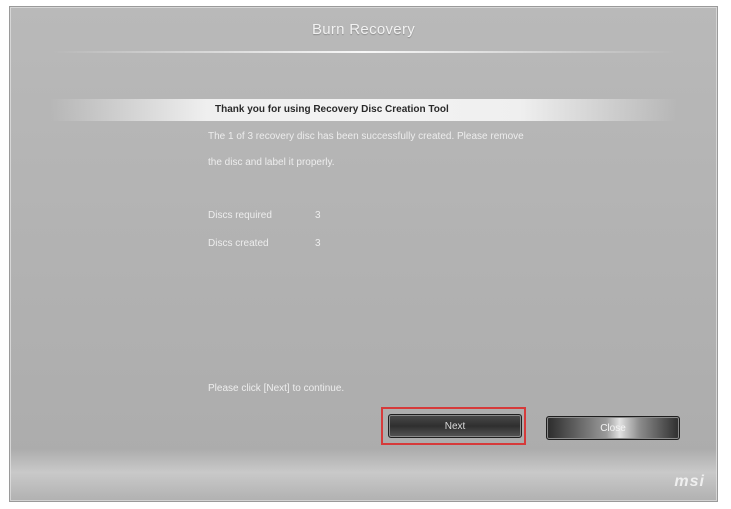 Image resolution: width=731 pixels, height=509 pixels. What do you see at coordinates (238, 243) in the screenshot?
I see `stat-label-created: Discs created` at bounding box center [238, 243].